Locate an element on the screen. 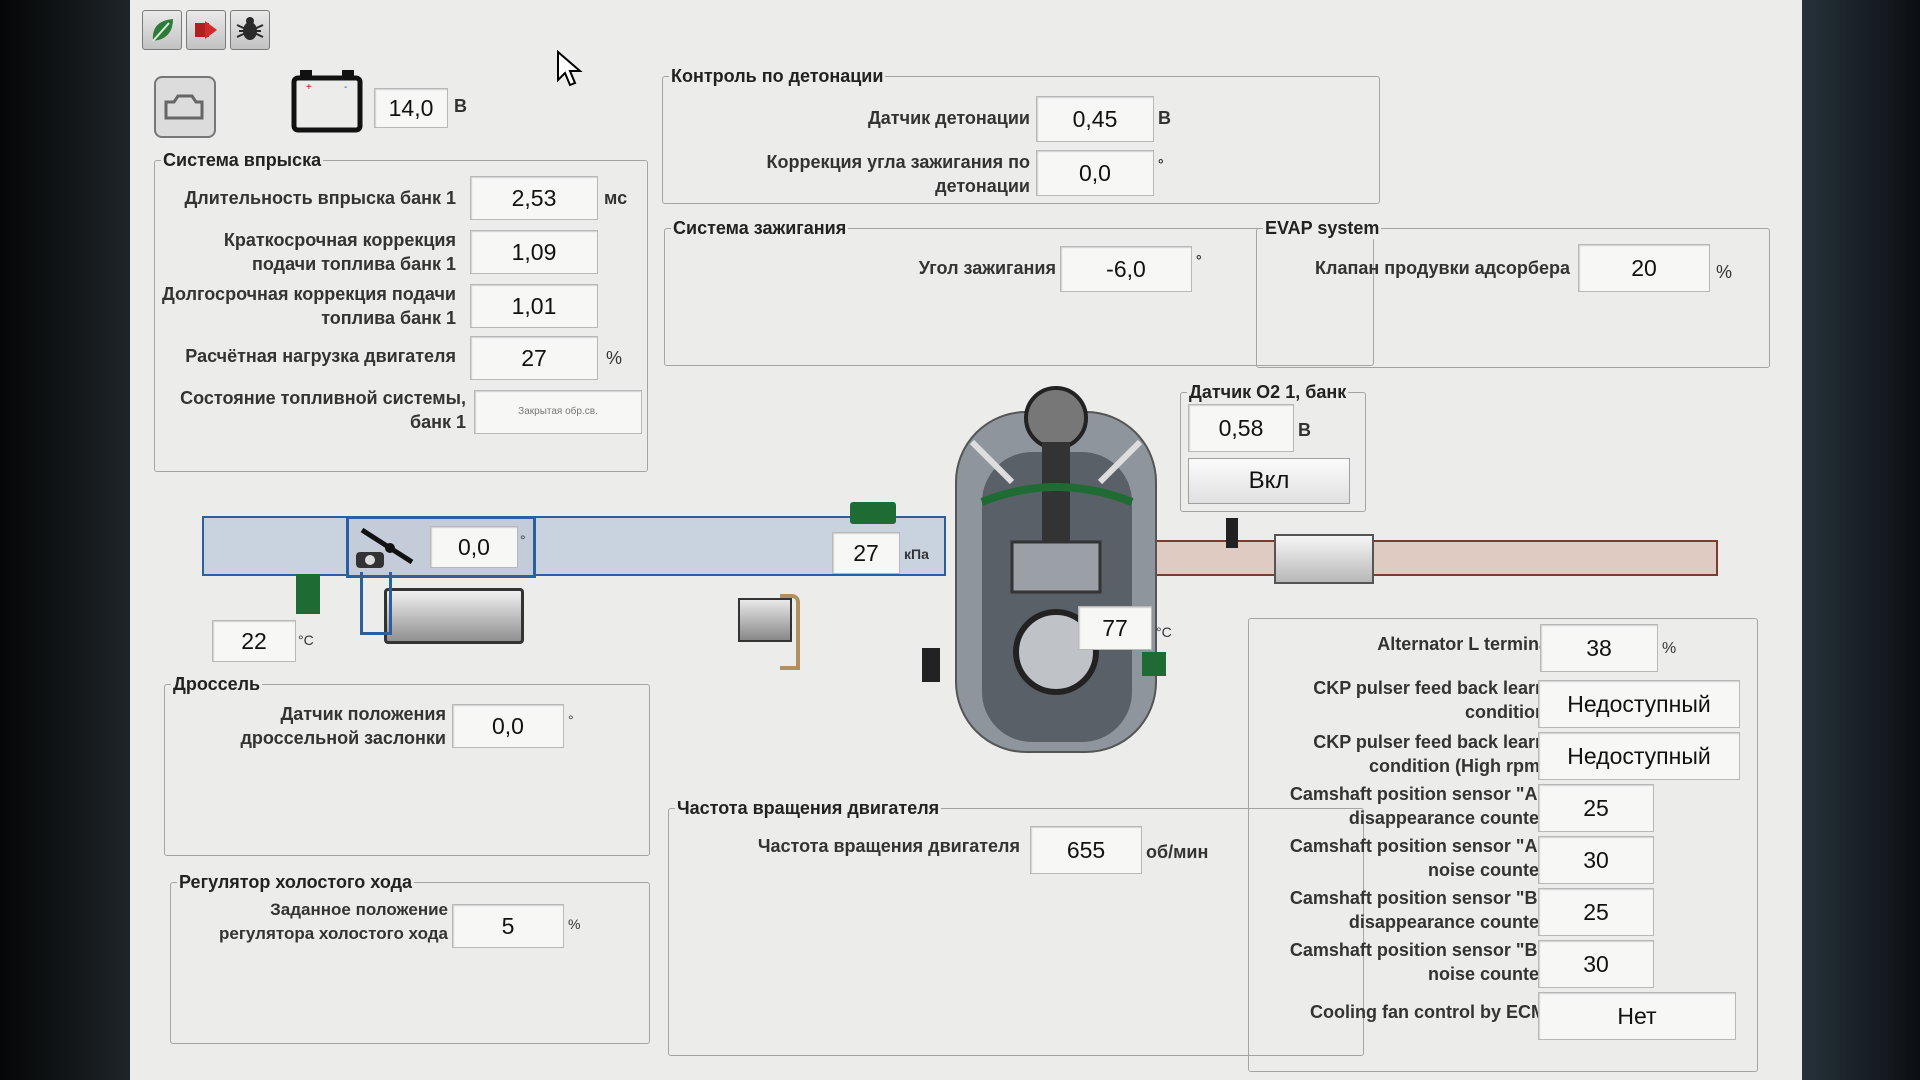 This screenshot has width=1920, height=1080. knock-sensor-icon is located at coordinates (931, 665).